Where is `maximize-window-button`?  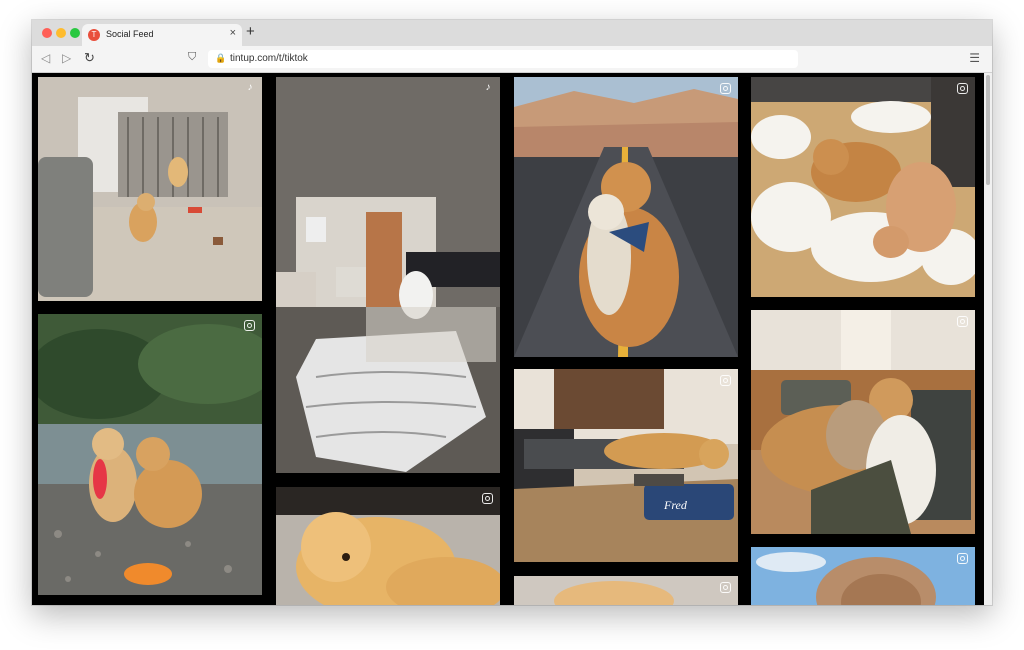
maximize-window-button is located at coordinates (75, 33).